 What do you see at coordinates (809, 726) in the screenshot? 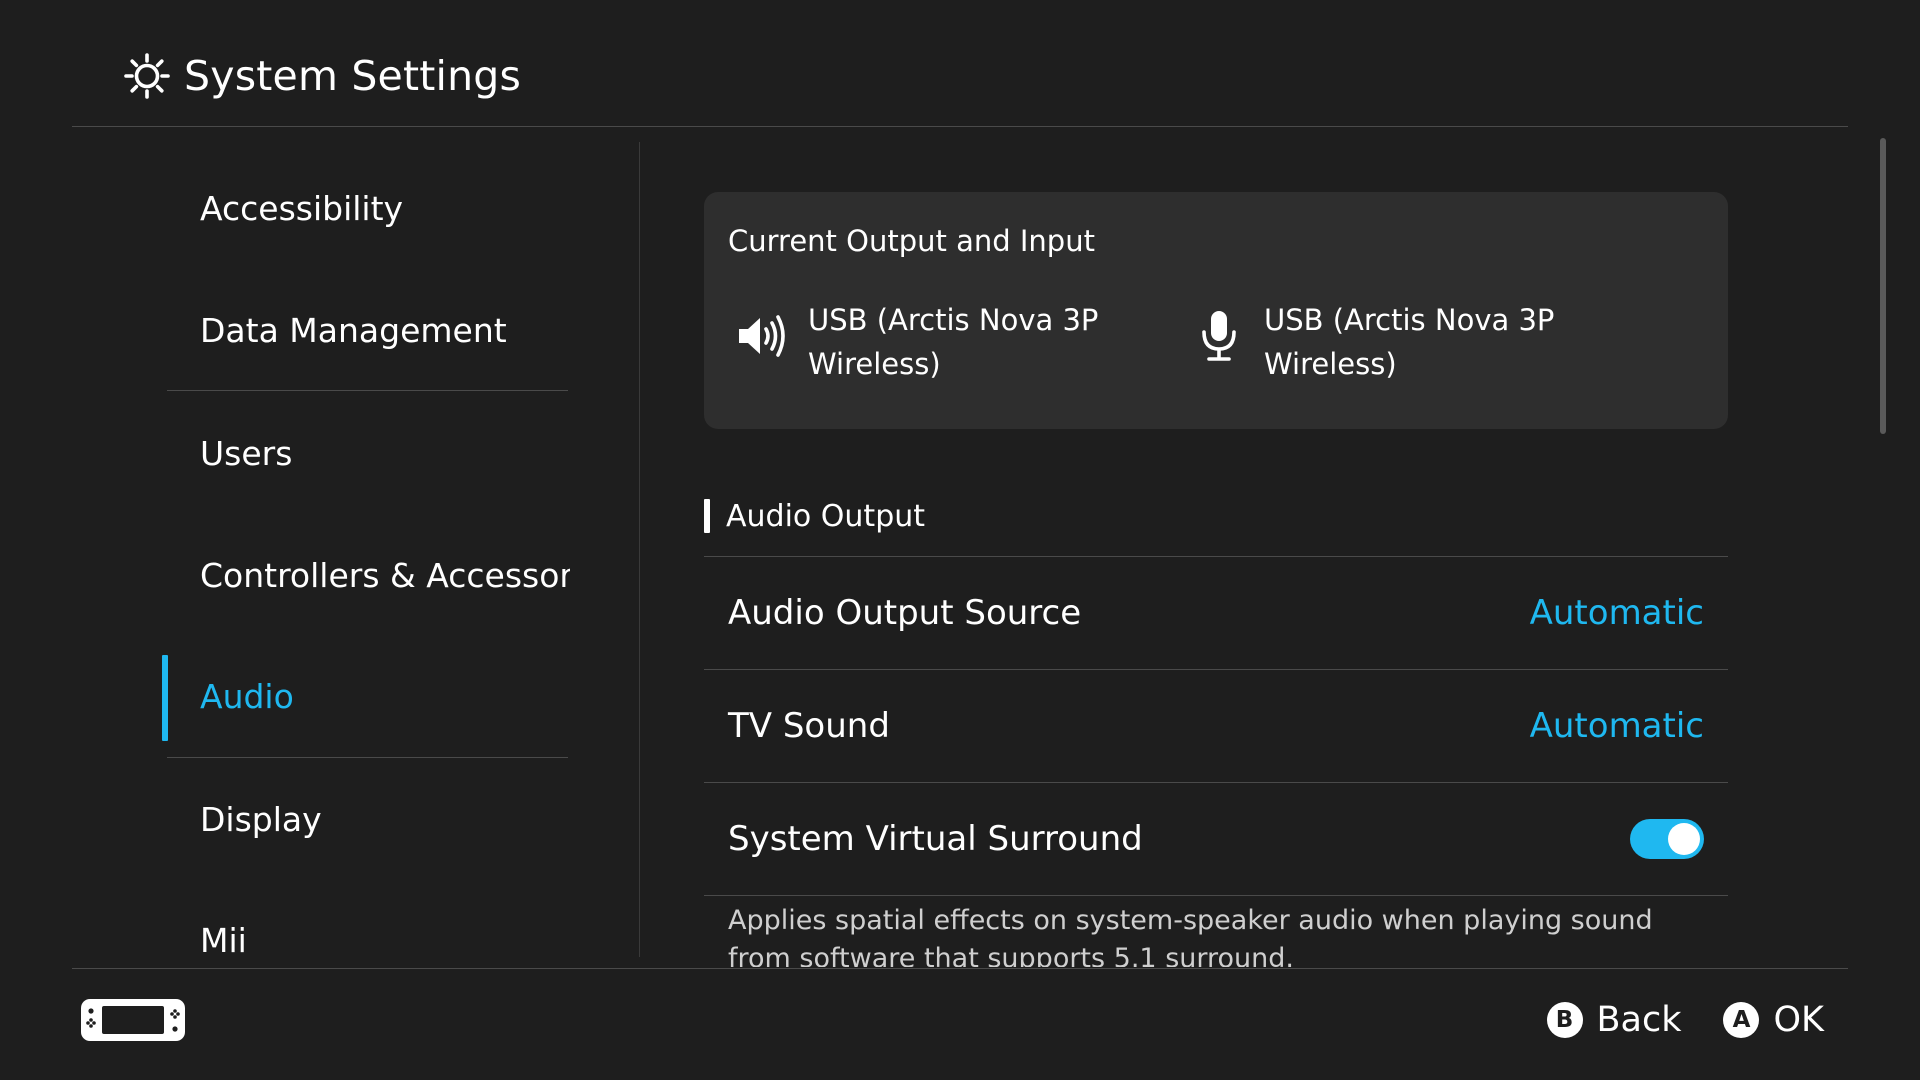
I see `setting-label: TV Sound` at bounding box center [809, 726].